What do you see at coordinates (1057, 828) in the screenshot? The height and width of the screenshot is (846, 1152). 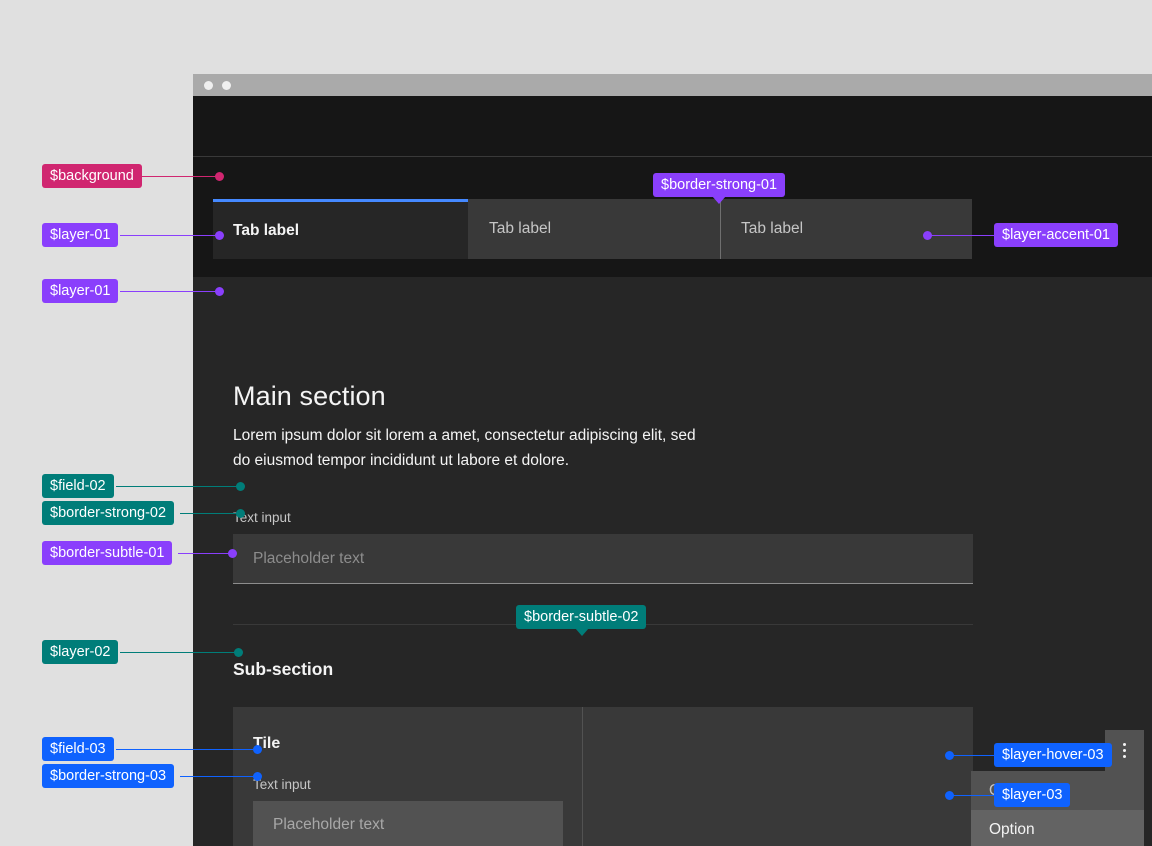 I see `menu-item-option-2: Option` at bounding box center [1057, 828].